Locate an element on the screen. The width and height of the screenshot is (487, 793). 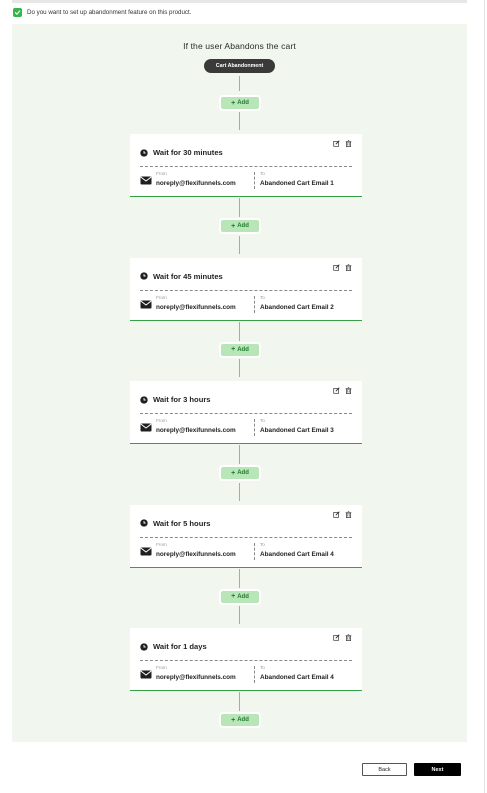
wait-label: Wait for 5 hours is located at coordinates (182, 523).